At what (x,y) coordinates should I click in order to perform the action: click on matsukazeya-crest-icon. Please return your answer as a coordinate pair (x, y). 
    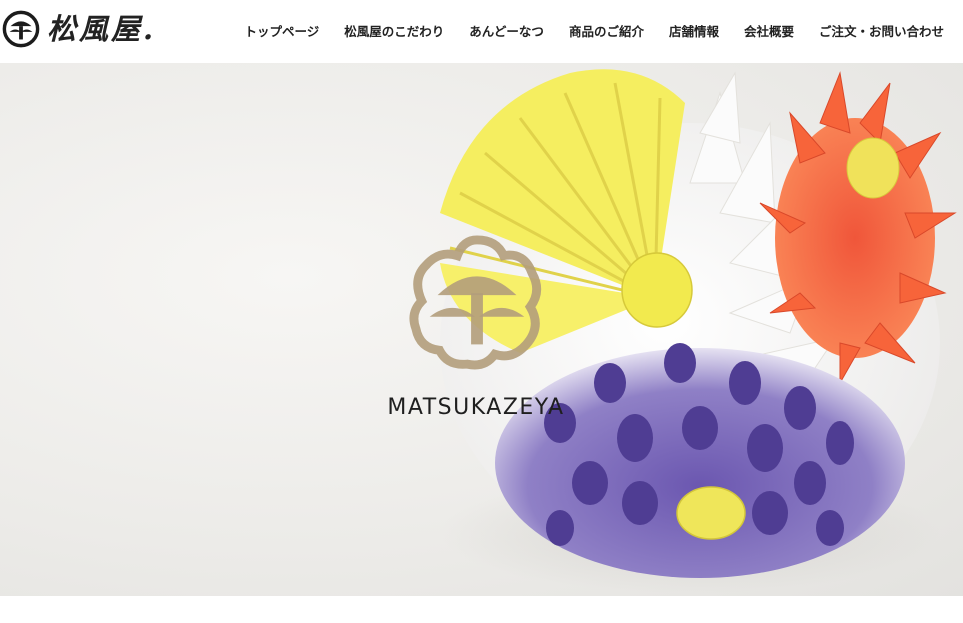
    Looking at the image, I should click on (21, 29).